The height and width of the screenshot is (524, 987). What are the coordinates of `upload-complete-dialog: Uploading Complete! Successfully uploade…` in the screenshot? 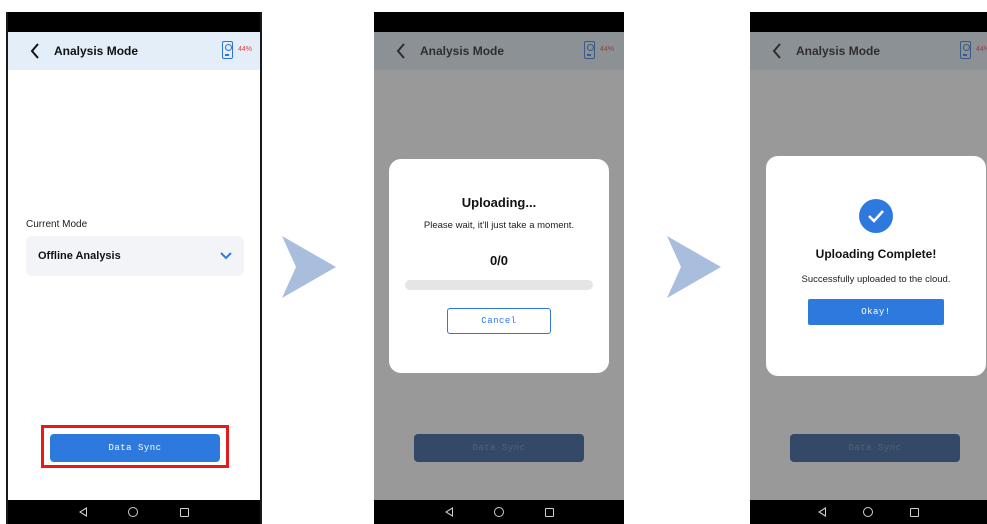 It's located at (876, 266).